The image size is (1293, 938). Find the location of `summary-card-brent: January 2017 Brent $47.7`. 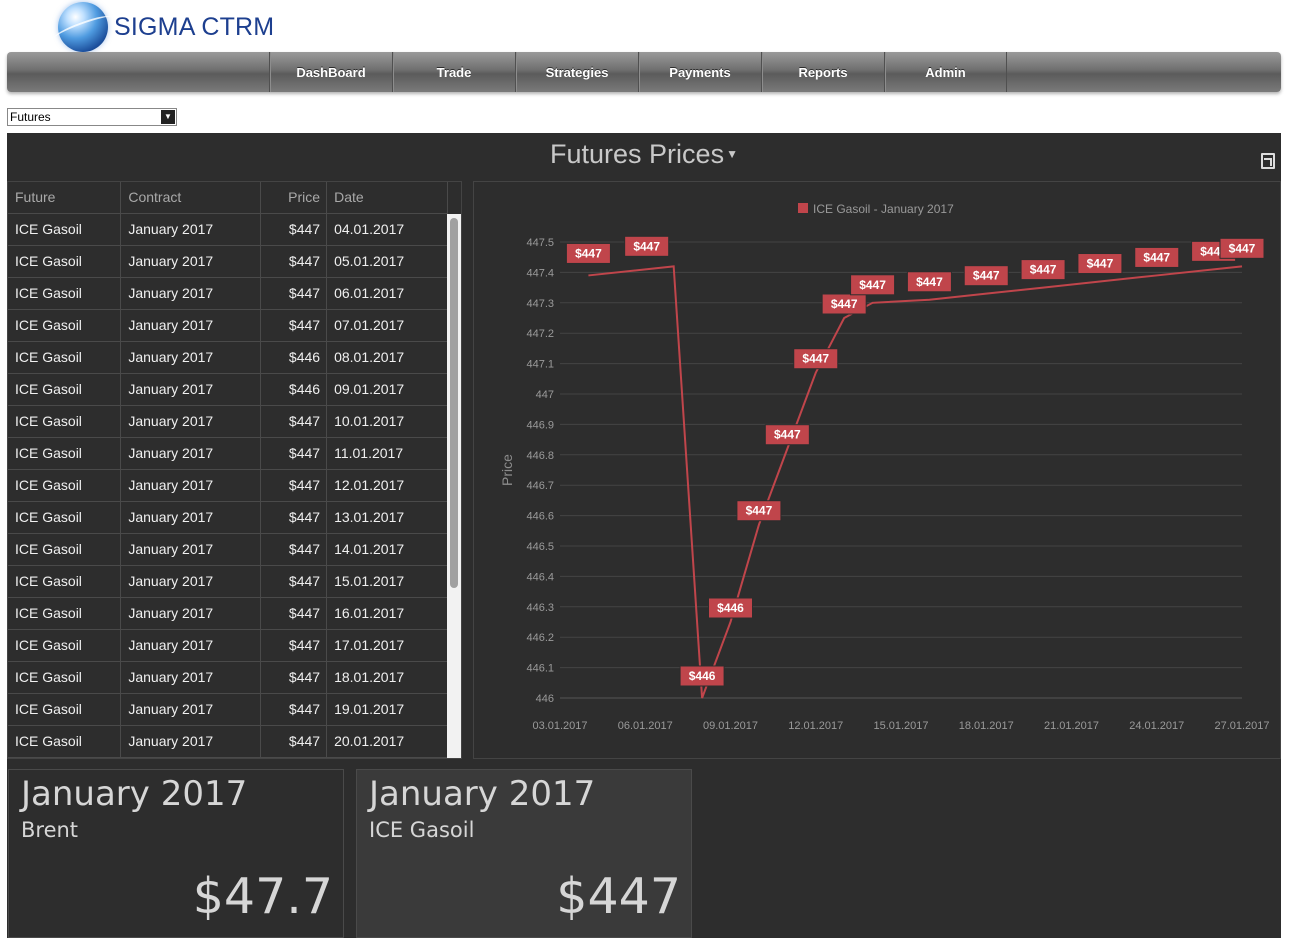

summary-card-brent: January 2017 Brent $47.7 is located at coordinates (176, 853).